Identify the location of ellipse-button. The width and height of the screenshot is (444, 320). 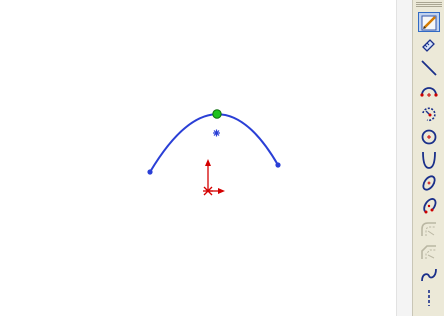
(429, 183).